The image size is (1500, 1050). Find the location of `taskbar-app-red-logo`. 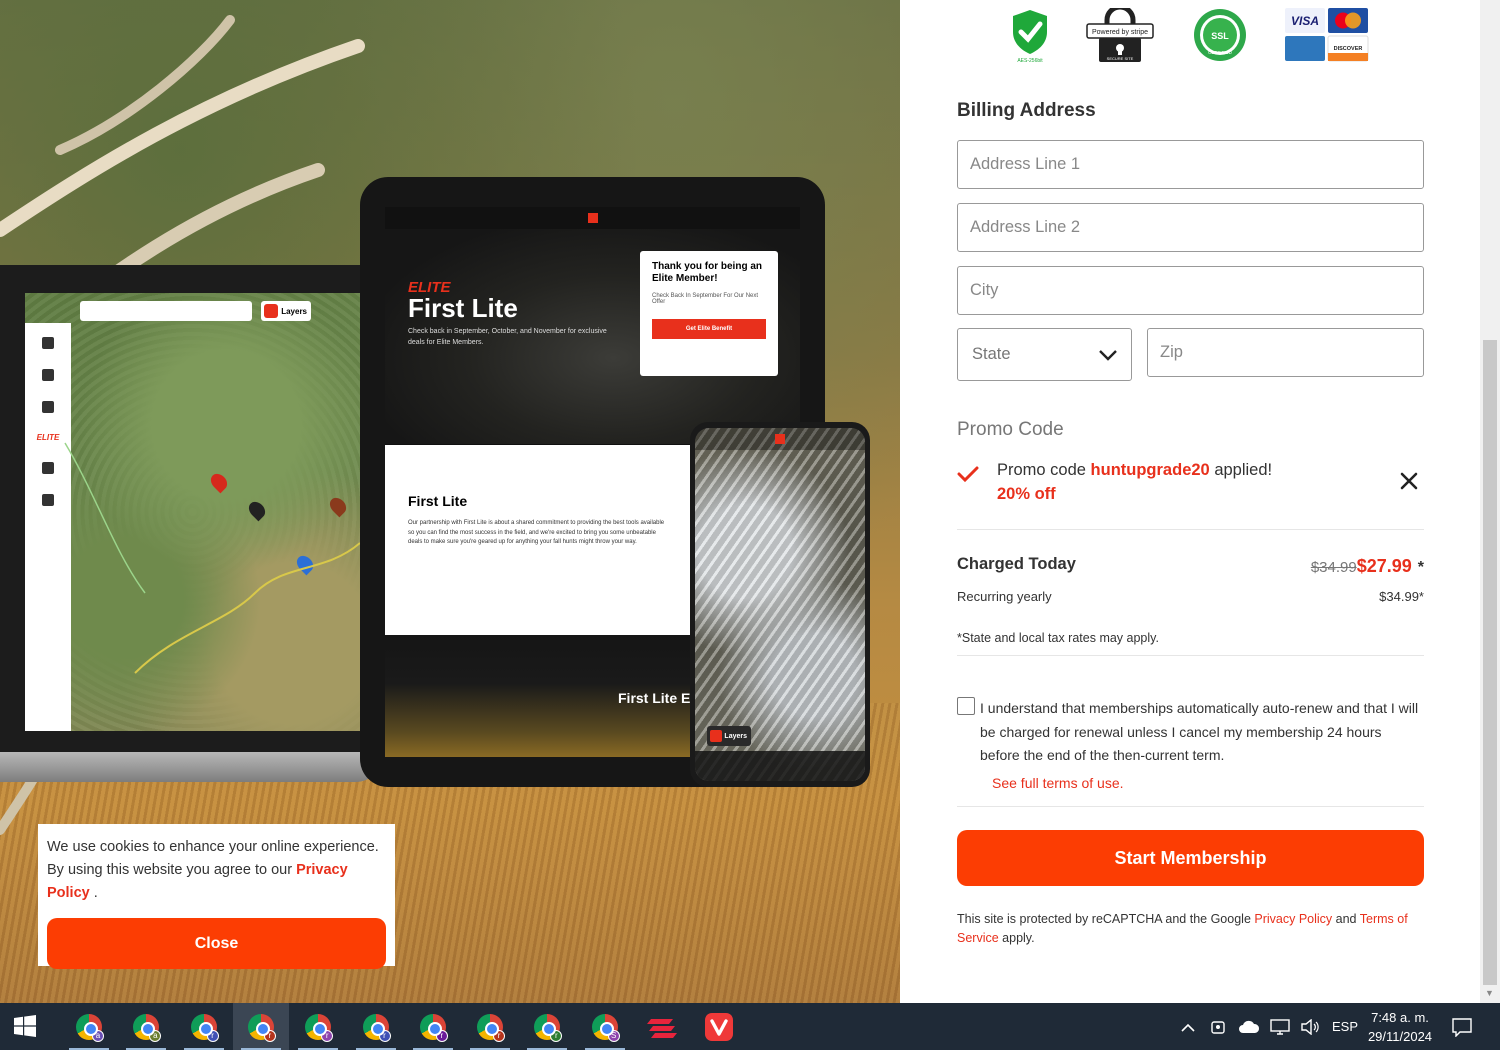

taskbar-app-red-logo is located at coordinates (662, 1026).